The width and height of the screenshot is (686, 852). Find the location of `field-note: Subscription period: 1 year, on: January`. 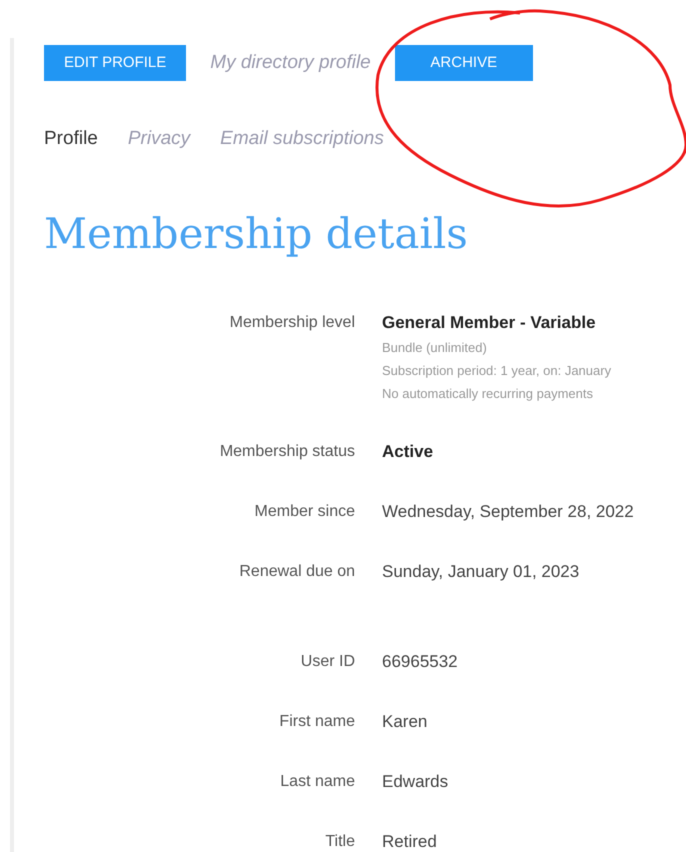

field-note: Subscription period: 1 year, on: January is located at coordinates (497, 371).